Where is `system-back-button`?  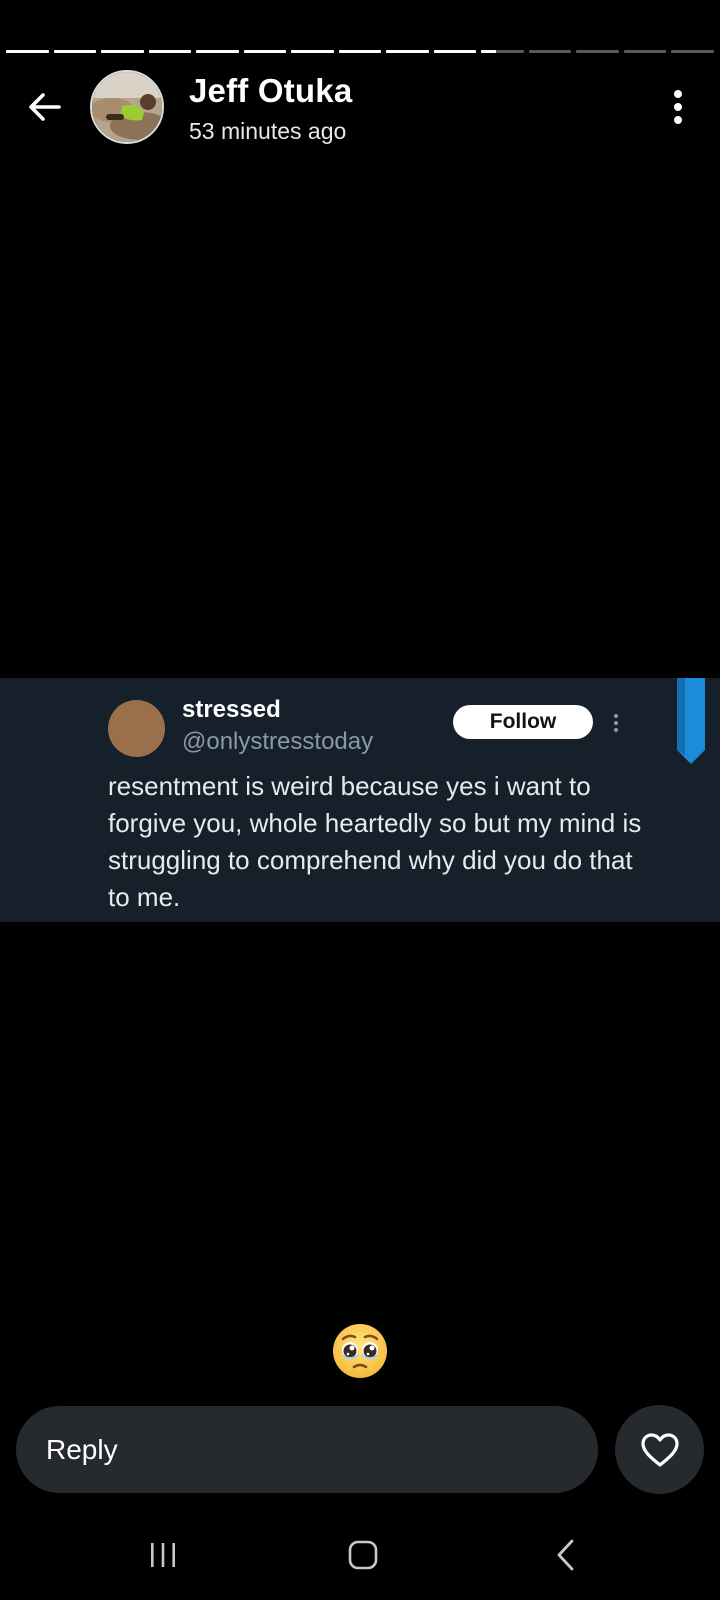
system-back-button is located at coordinates (566, 1555).